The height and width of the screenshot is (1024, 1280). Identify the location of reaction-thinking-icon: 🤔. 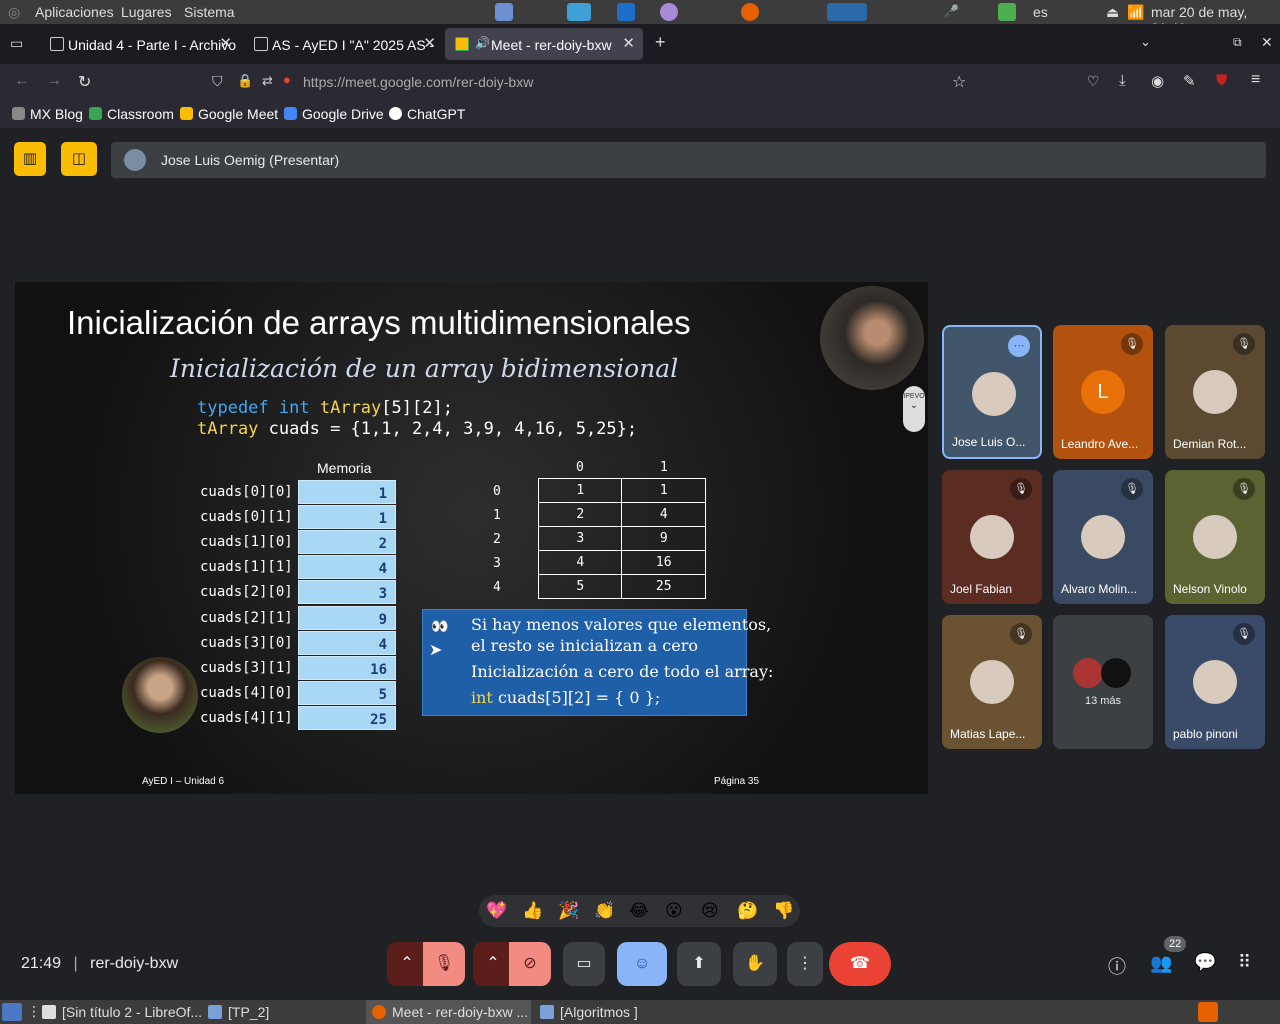
(747, 911).